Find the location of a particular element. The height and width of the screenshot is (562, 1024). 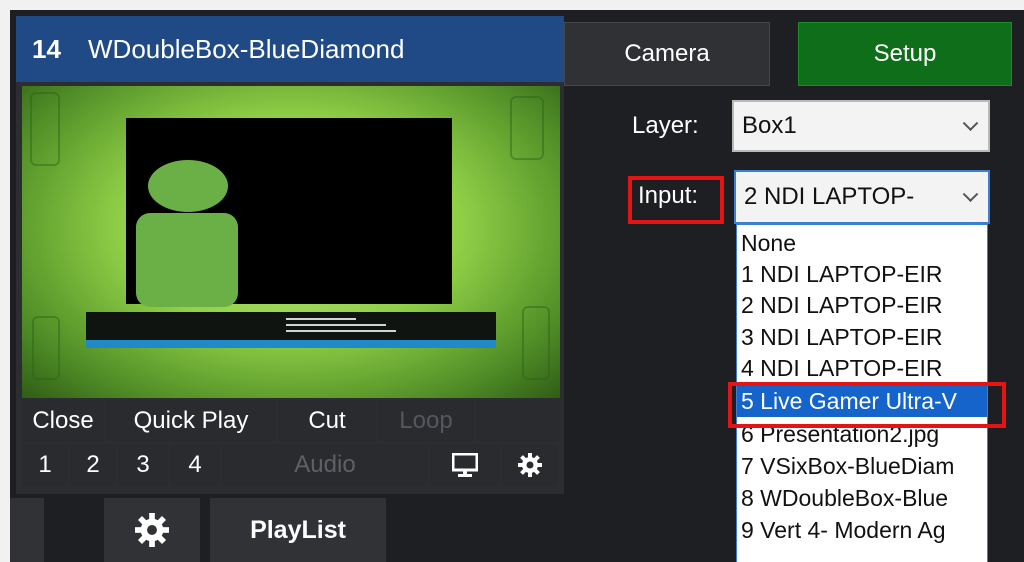

setup-tab: Setup is located at coordinates (905, 54).